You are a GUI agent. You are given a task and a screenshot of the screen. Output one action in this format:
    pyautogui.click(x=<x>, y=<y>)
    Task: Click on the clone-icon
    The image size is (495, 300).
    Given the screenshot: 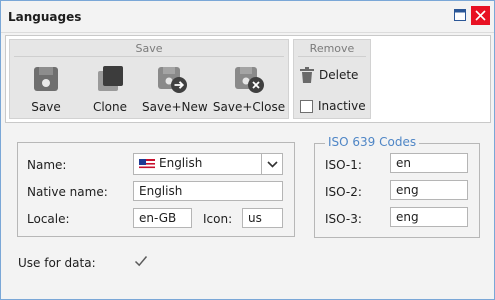 What is the action you would take?
    pyautogui.click(x=110, y=78)
    